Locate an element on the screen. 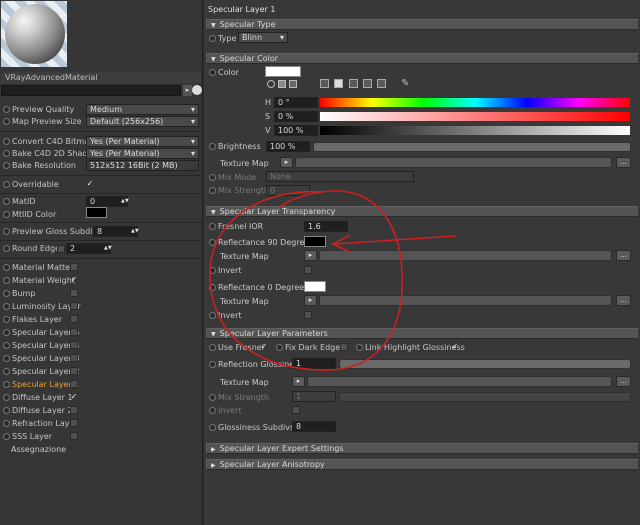  specular-color-swatch is located at coordinates (283, 71).